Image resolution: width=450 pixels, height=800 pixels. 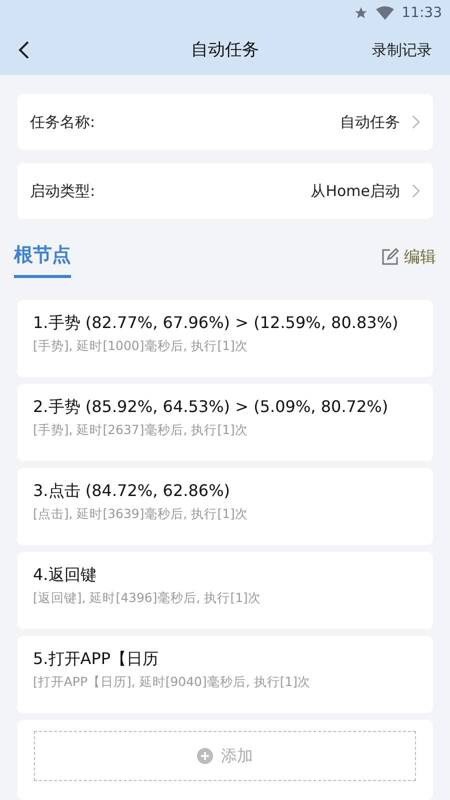 I want to click on node-card: 1.手势 (82.77%, 67.96%) > (12.59%, 80.83%) [手势], 延时[1000]毫秒后, 执行[1]次, so click(x=225, y=338).